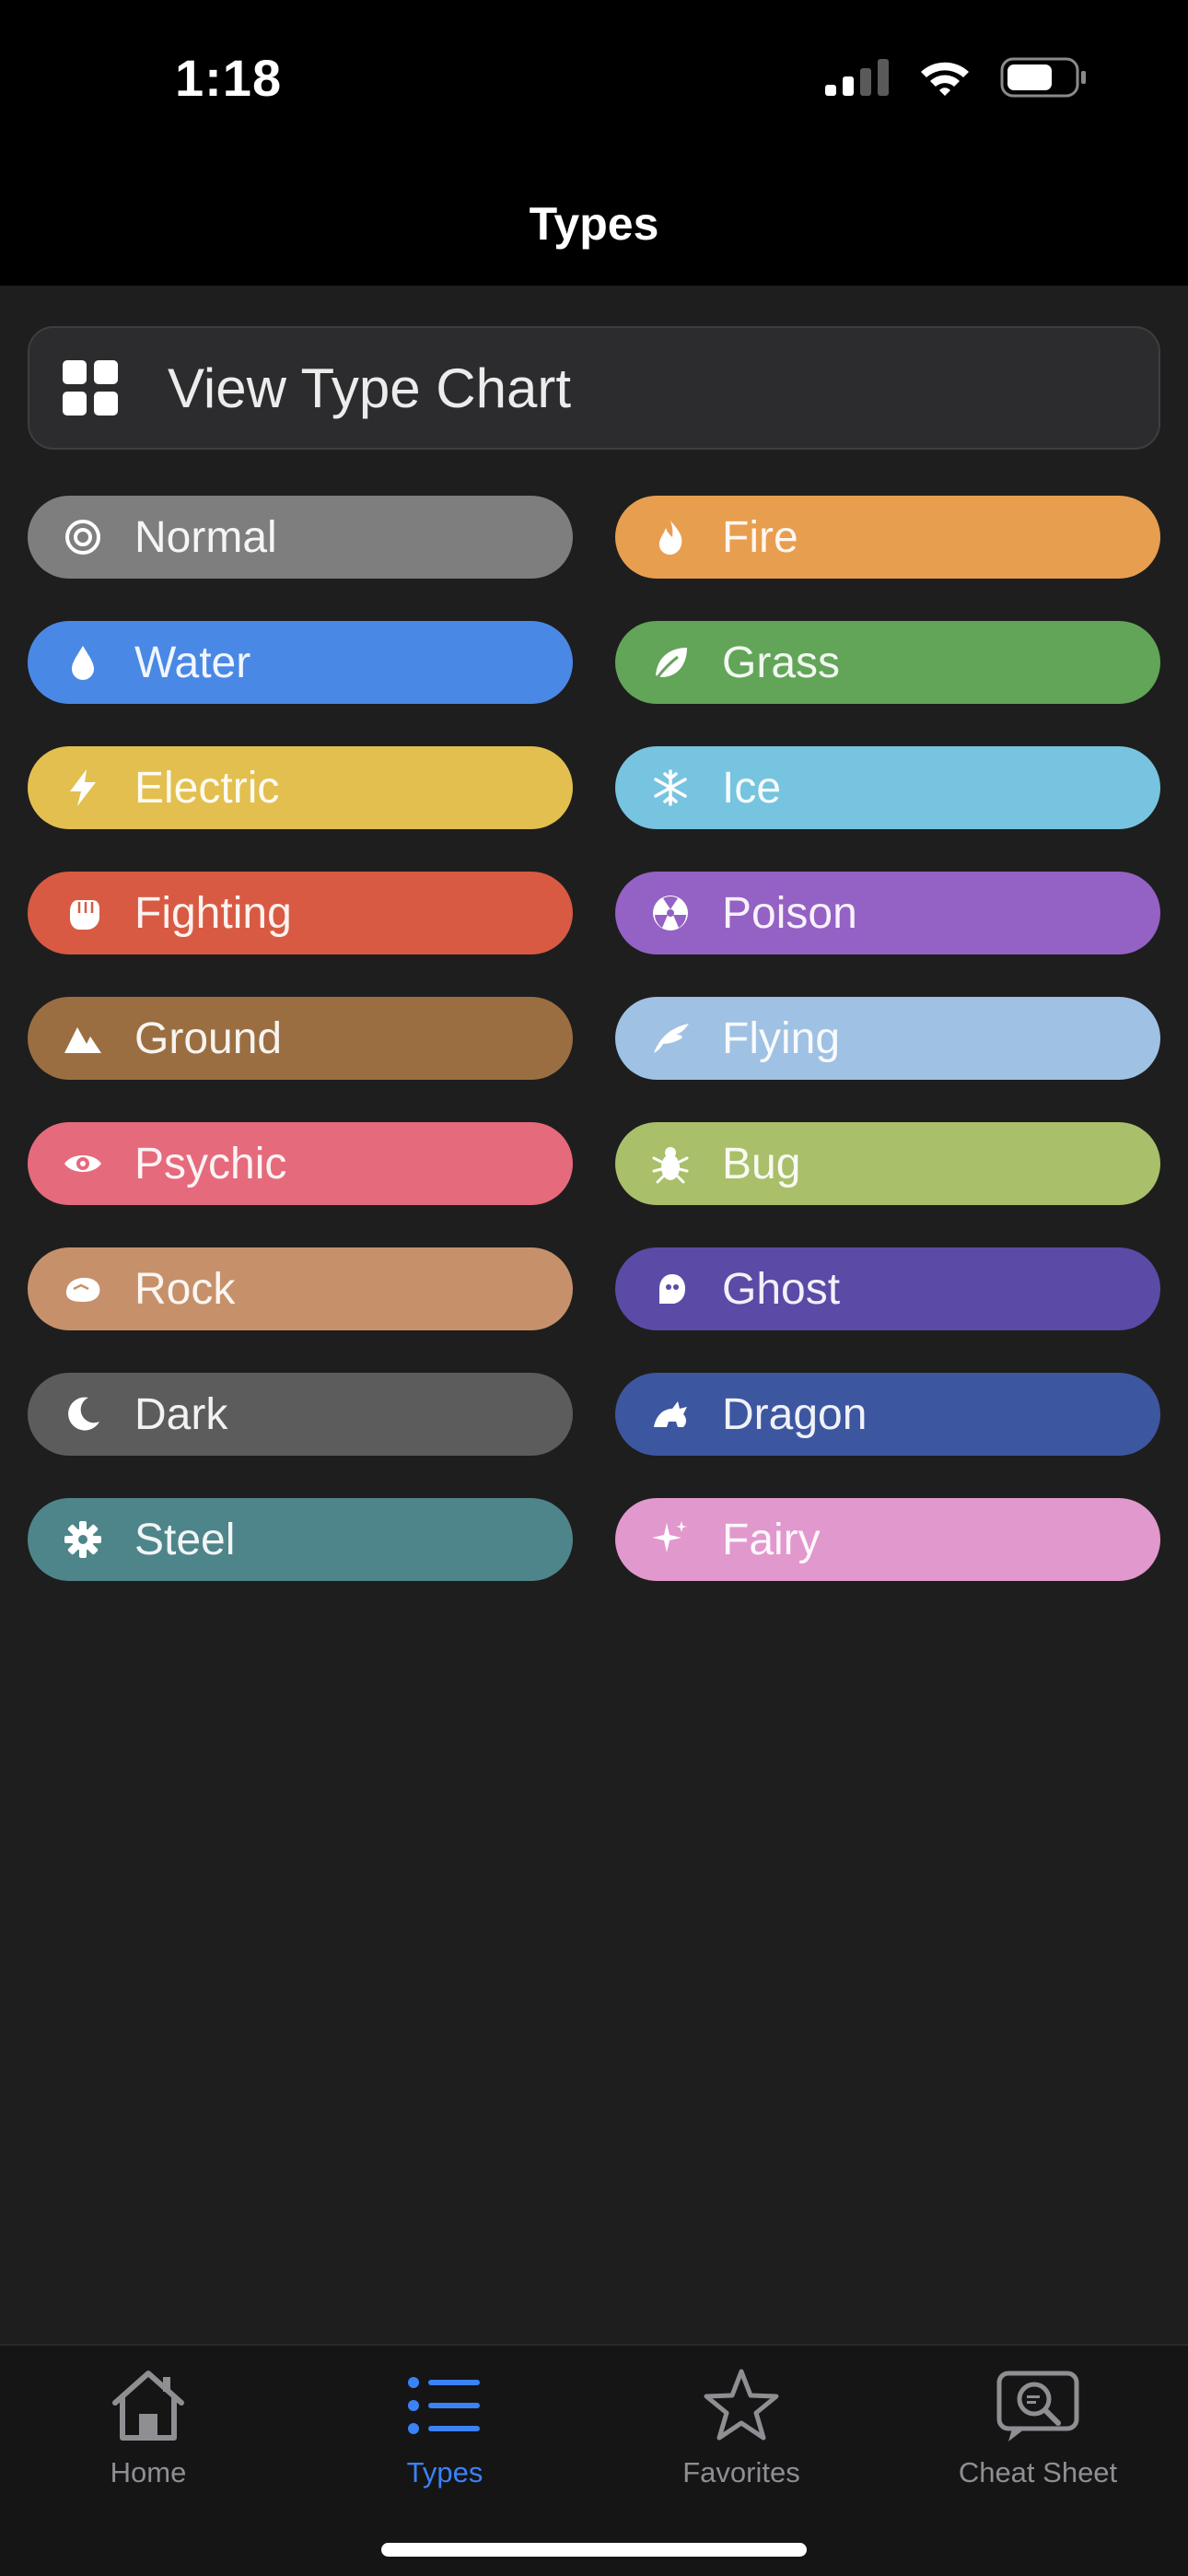 This screenshot has height=2576, width=1188. What do you see at coordinates (789, 913) in the screenshot?
I see `type-label: Poison` at bounding box center [789, 913].